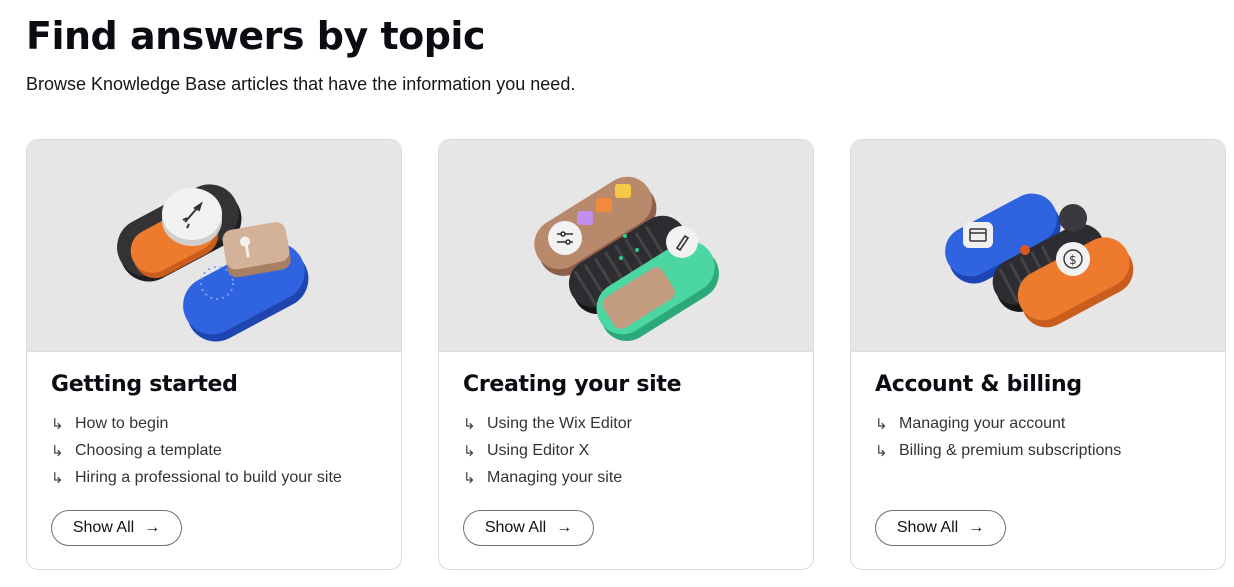  Describe the element at coordinates (626, 246) in the screenshot. I see `creating-site-illustration` at that location.